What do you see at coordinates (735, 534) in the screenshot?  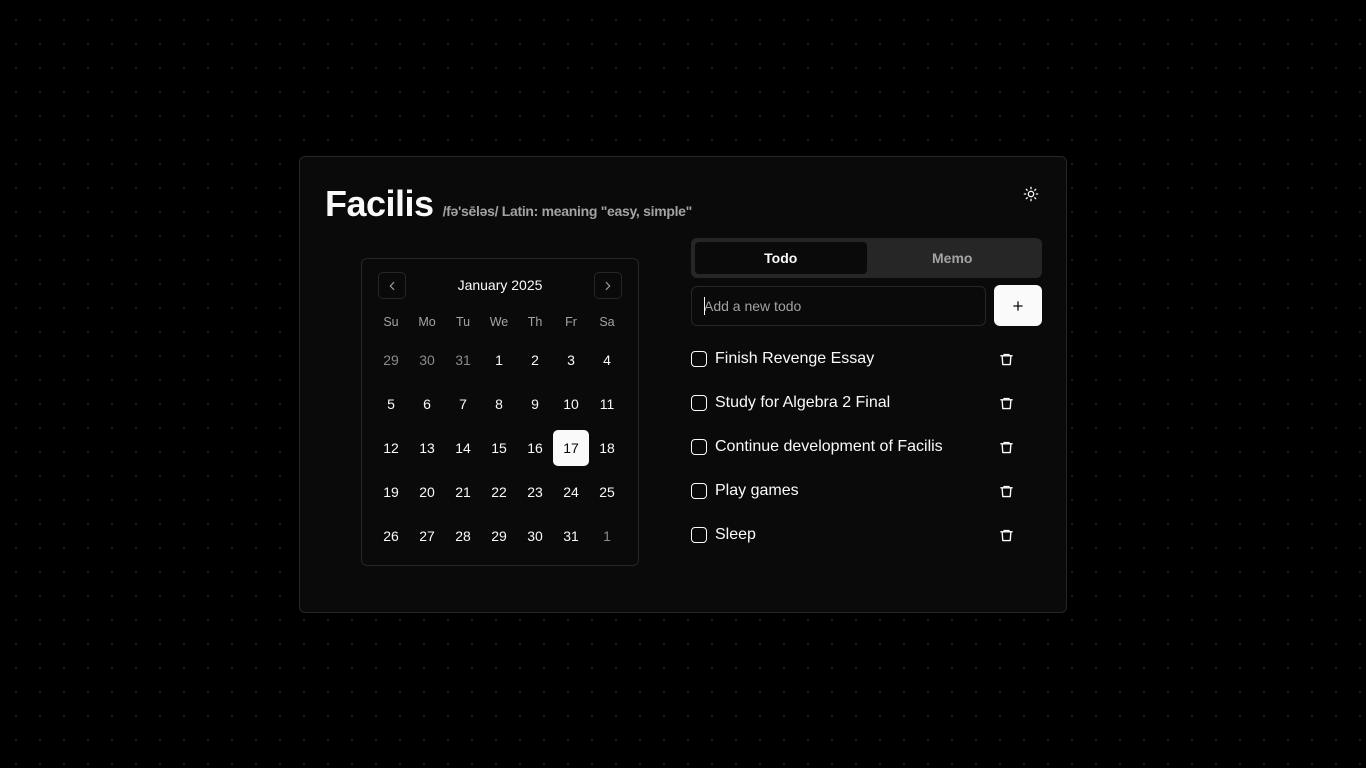 I see `todo-text: Sleep` at bounding box center [735, 534].